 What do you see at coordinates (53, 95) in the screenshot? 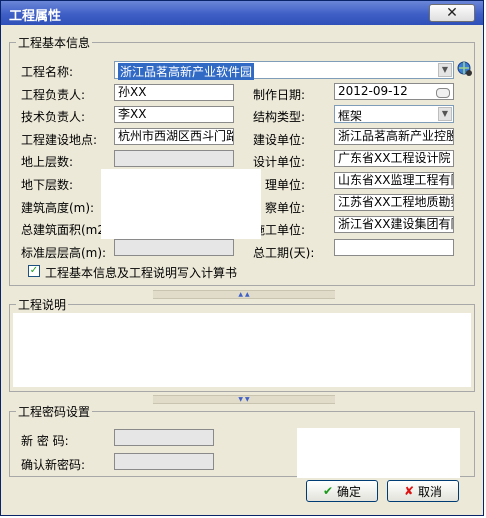
I see `owner-label: 工程负责人:` at bounding box center [53, 95].